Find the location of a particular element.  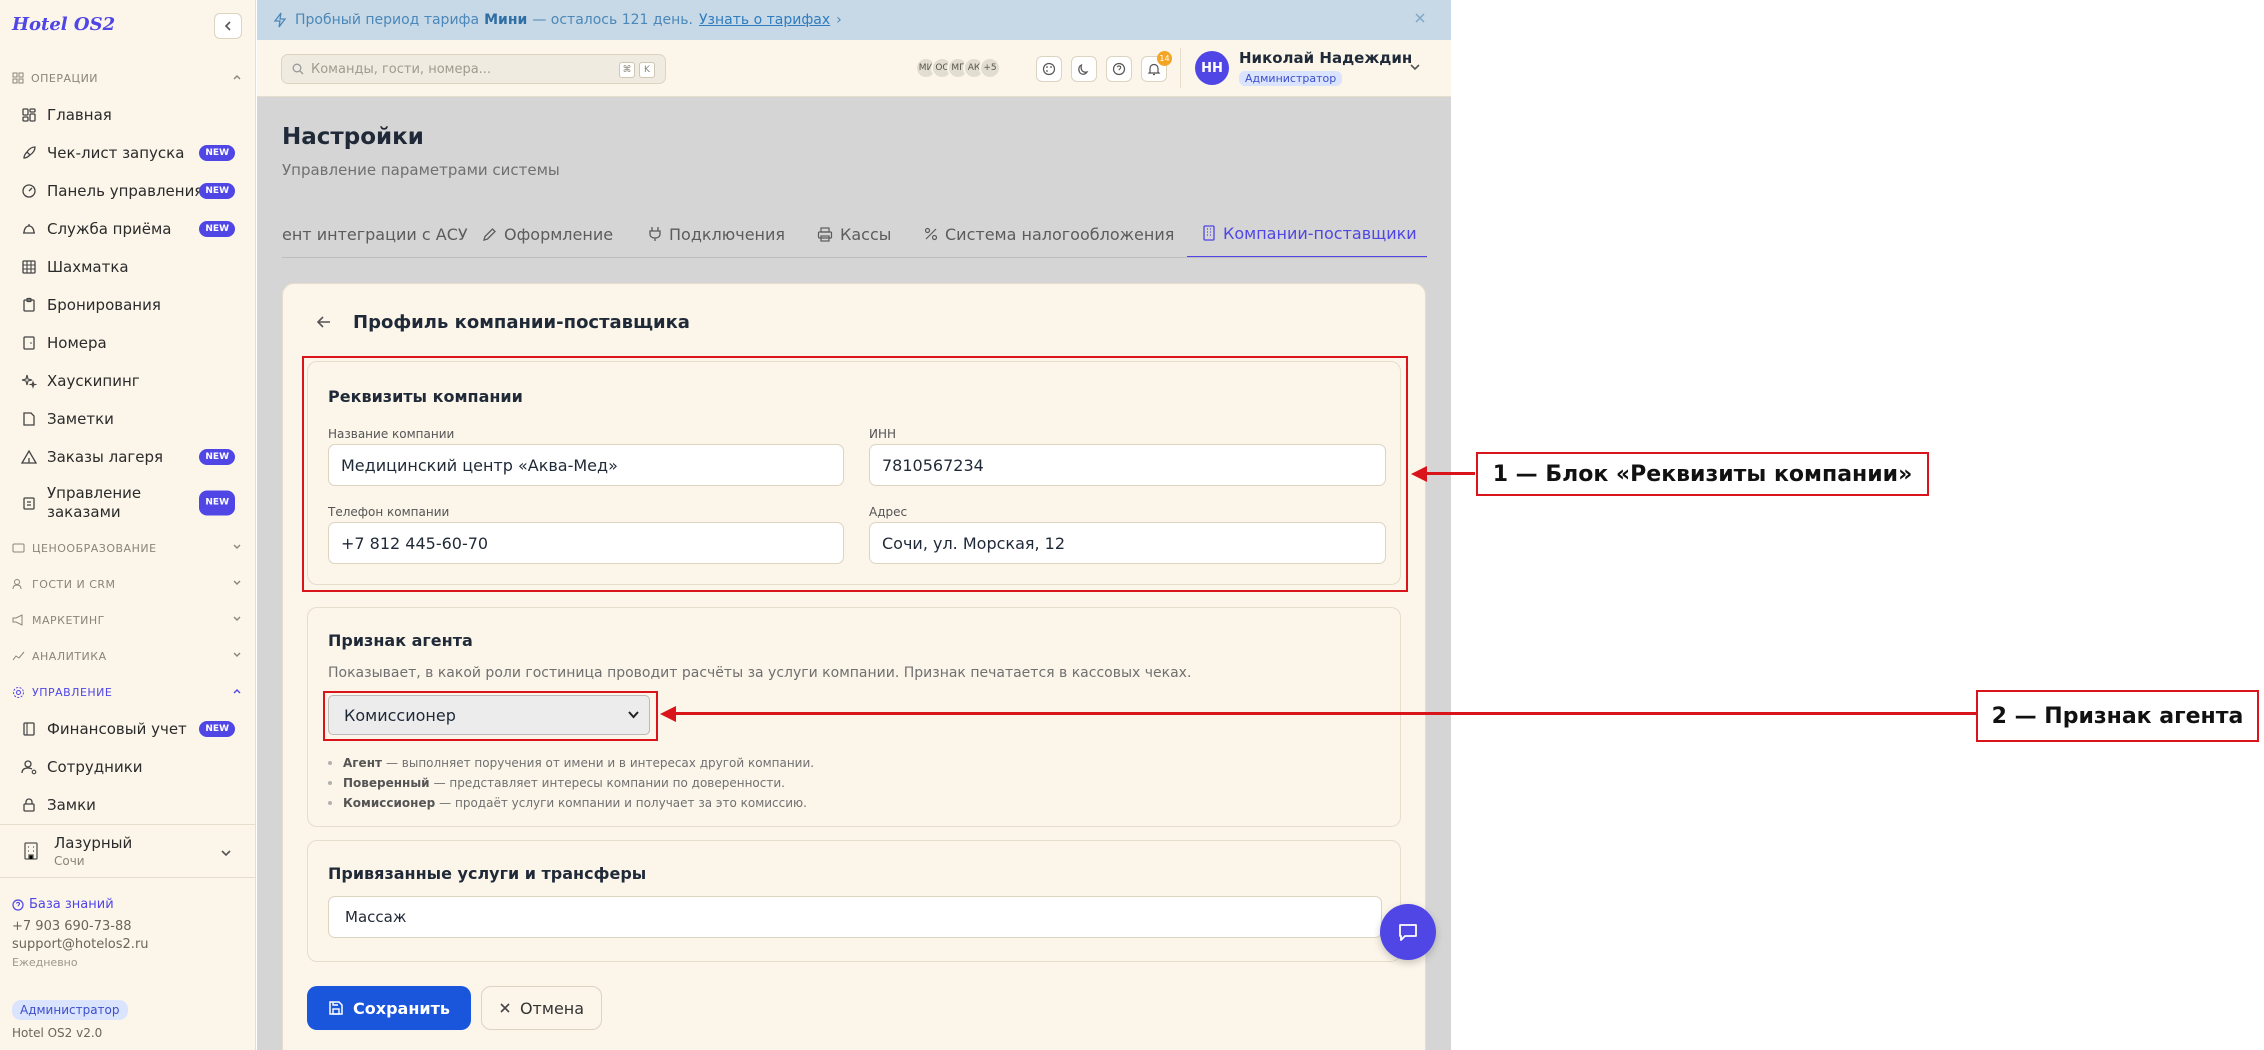

printer-icon is located at coordinates (825, 234).